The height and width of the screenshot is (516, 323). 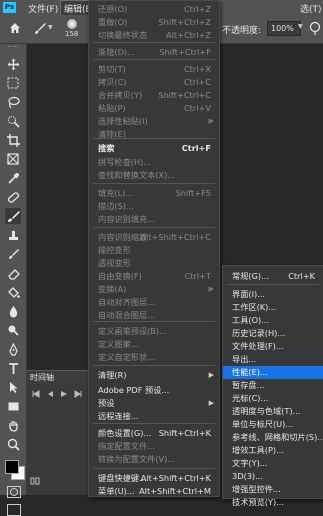 I want to click on pressure-opacity-icon, so click(x=315, y=28).